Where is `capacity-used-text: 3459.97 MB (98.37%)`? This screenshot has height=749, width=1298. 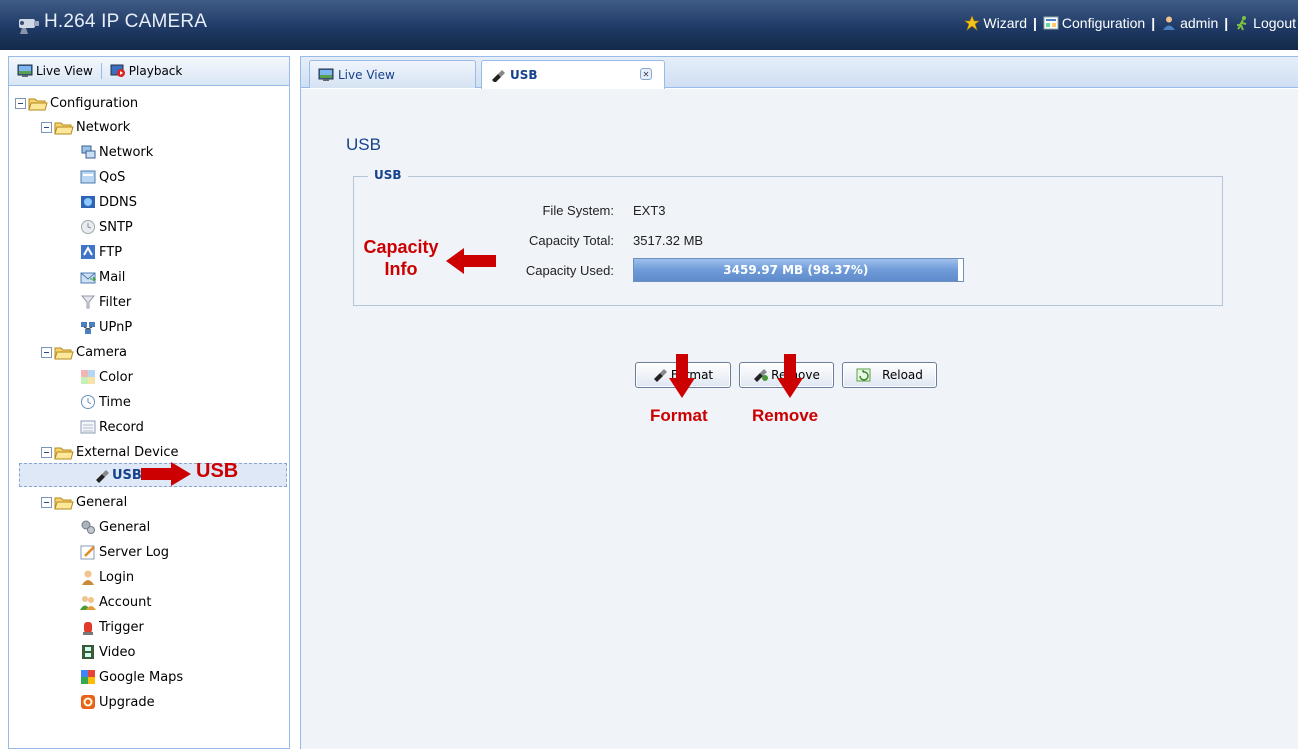
capacity-used-text: 3459.97 MB (98.37%) is located at coordinates (796, 270).